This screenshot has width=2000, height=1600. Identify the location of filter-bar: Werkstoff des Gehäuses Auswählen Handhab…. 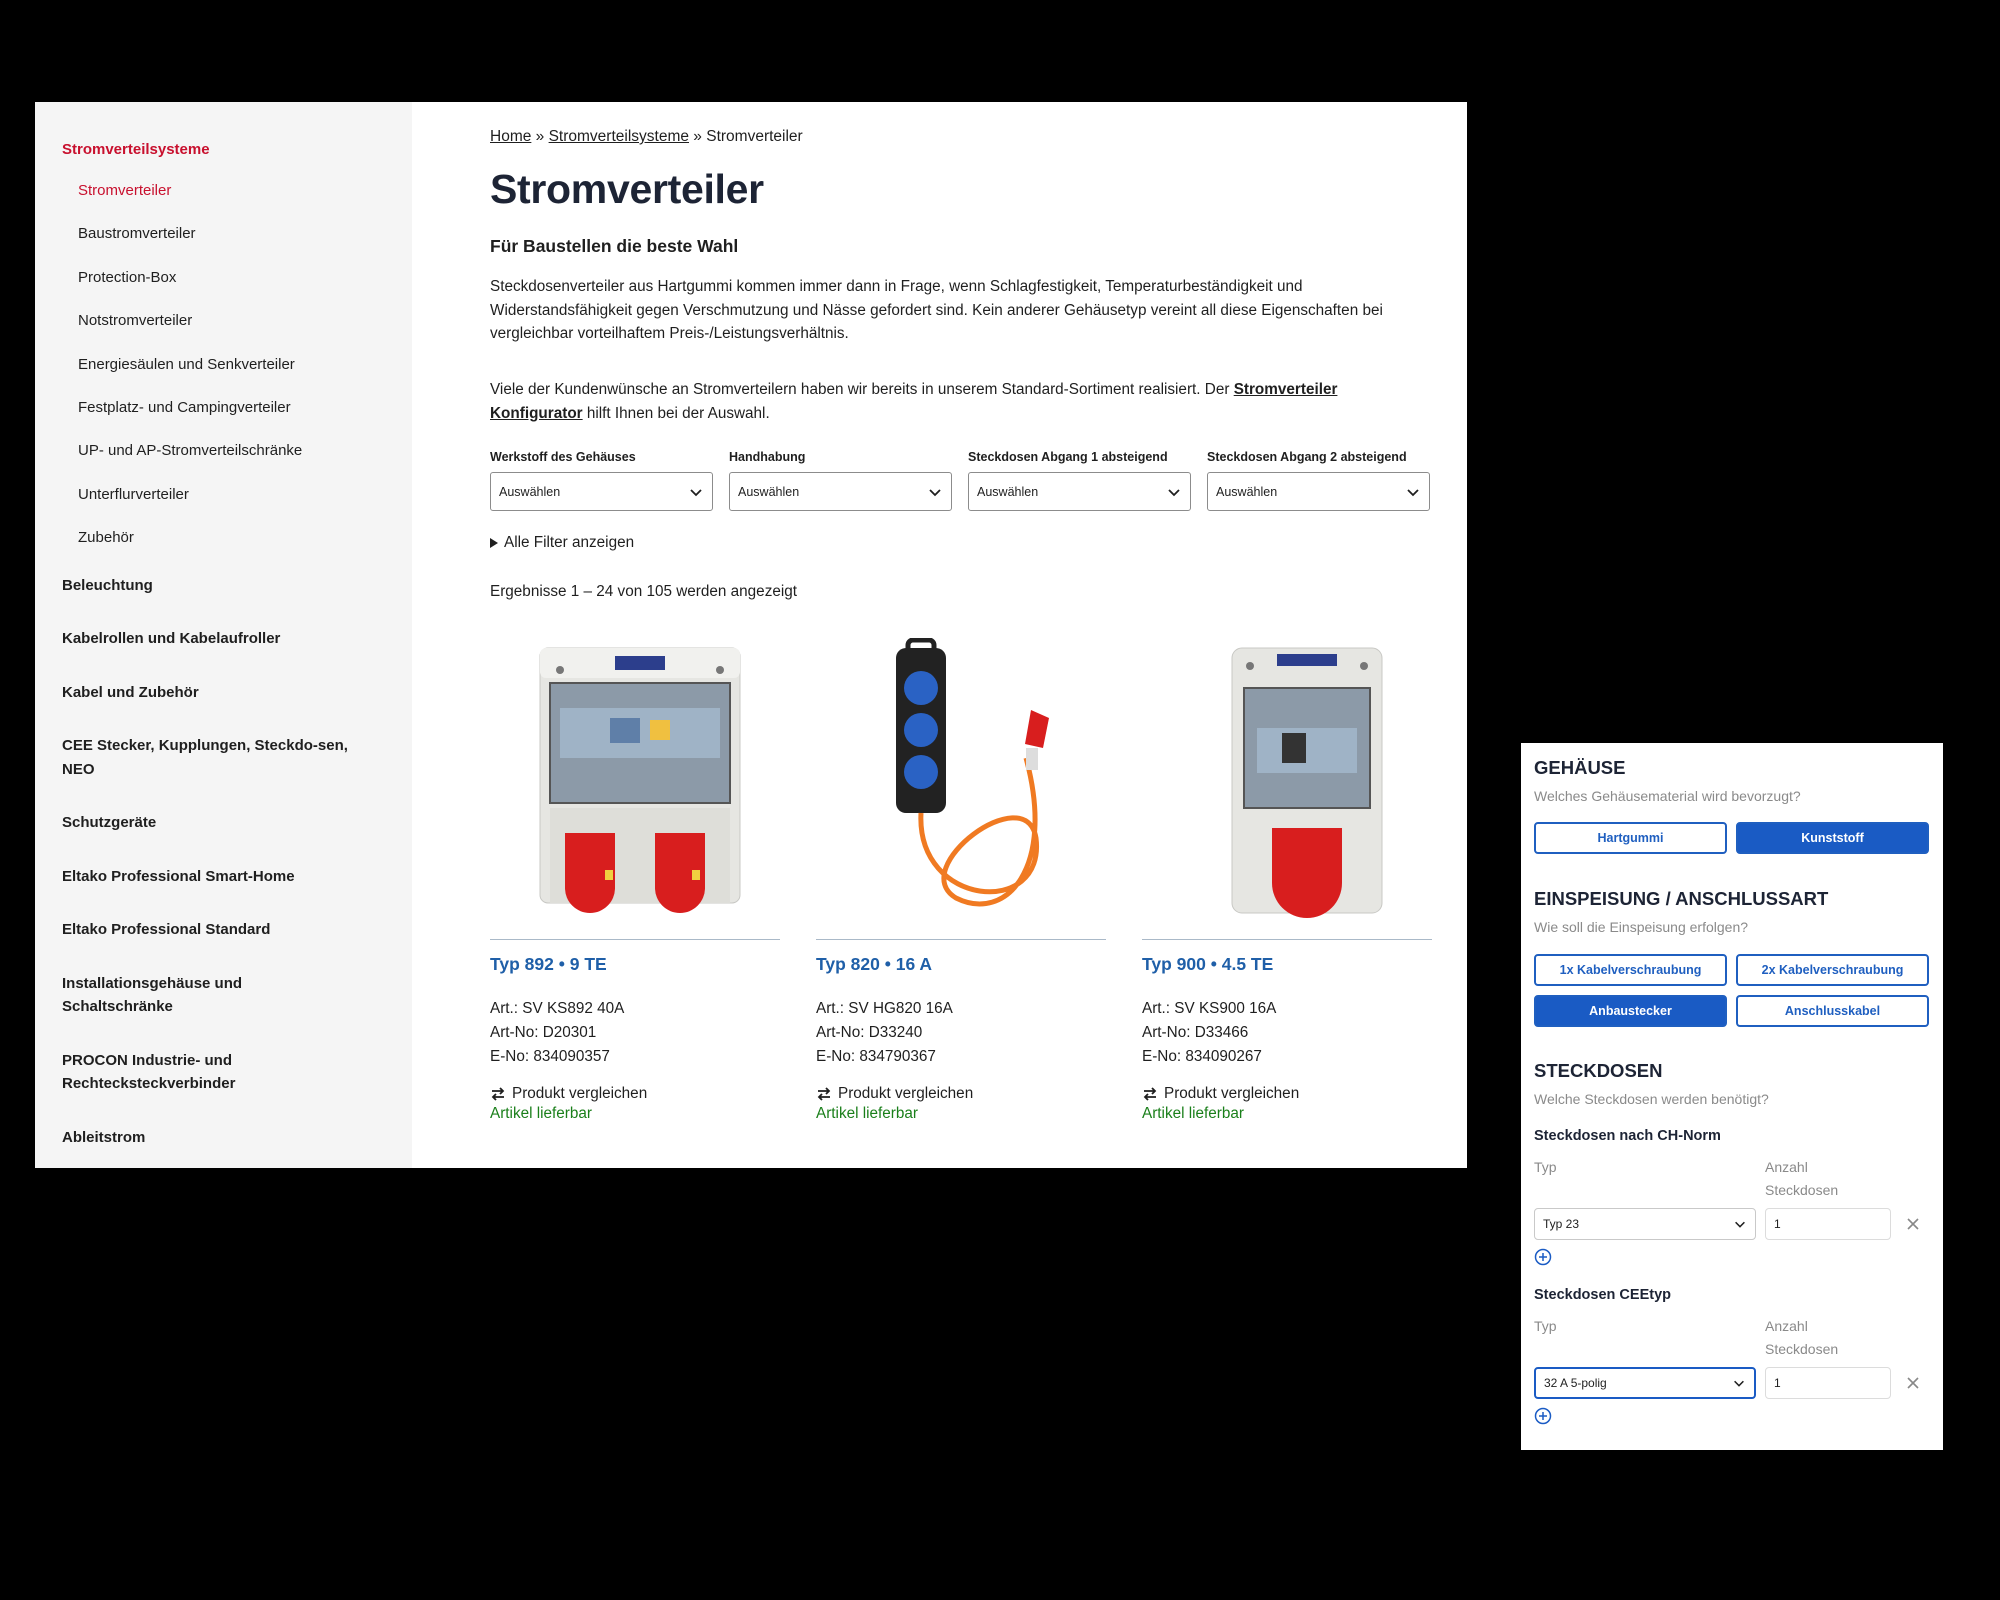
(960, 480).